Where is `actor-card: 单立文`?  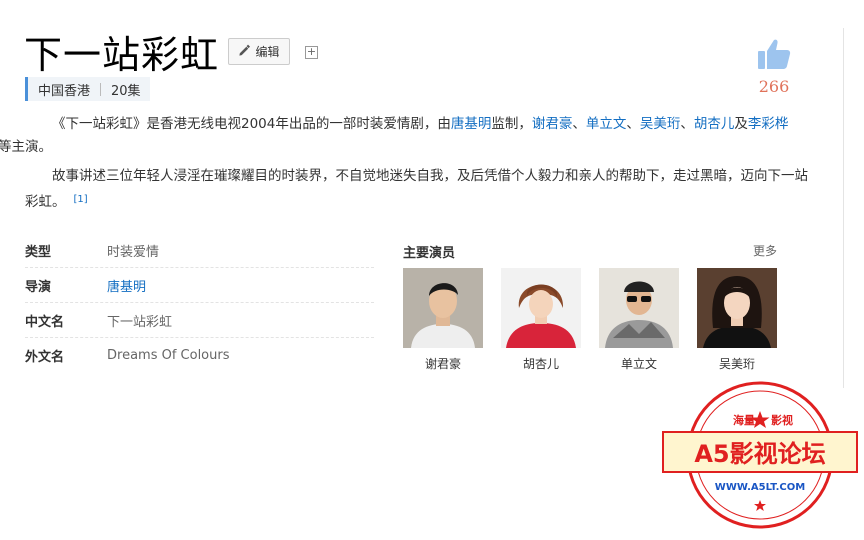
actor-card: 单立文 is located at coordinates (639, 320).